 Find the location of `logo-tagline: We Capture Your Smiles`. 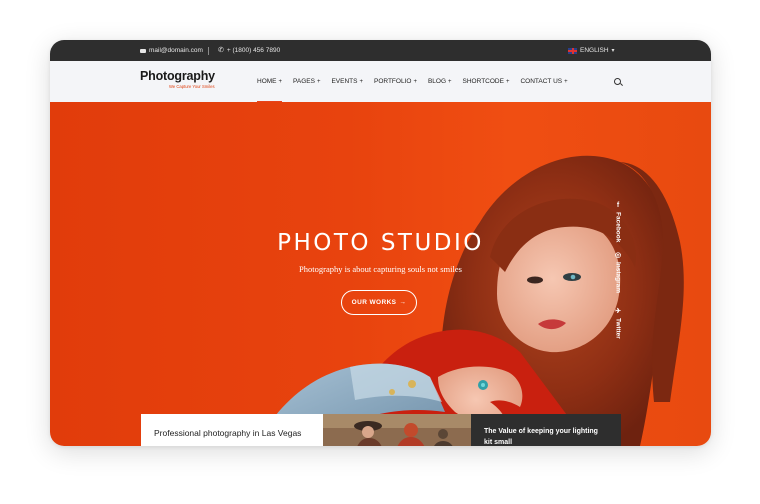

logo-tagline: We Capture Your Smiles is located at coordinates (192, 86).